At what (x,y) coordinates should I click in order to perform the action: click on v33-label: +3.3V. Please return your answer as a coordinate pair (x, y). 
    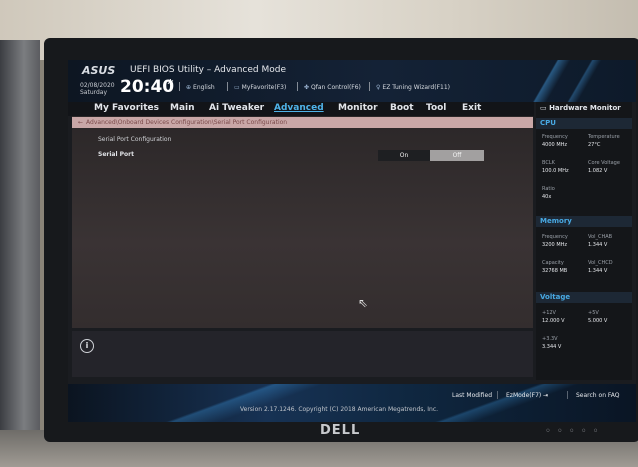
    Looking at the image, I should click on (550, 339).